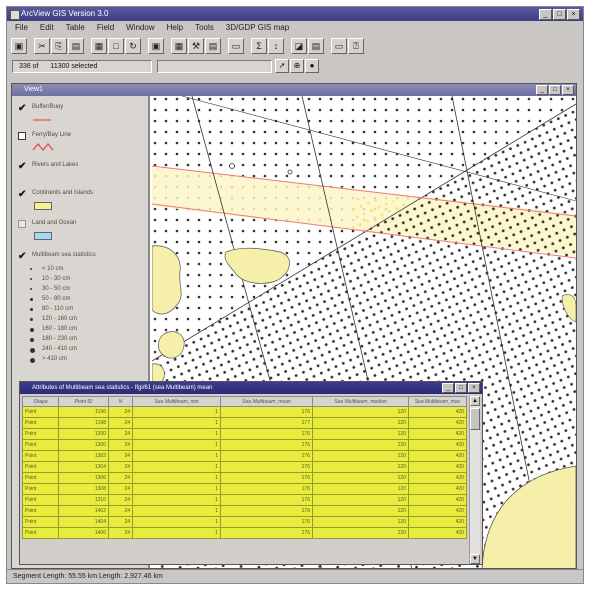 Image resolution: width=592 pixels, height=592 pixels. What do you see at coordinates (266, 423) in the screenshot?
I see `table-cell: 177` at bounding box center [266, 423].